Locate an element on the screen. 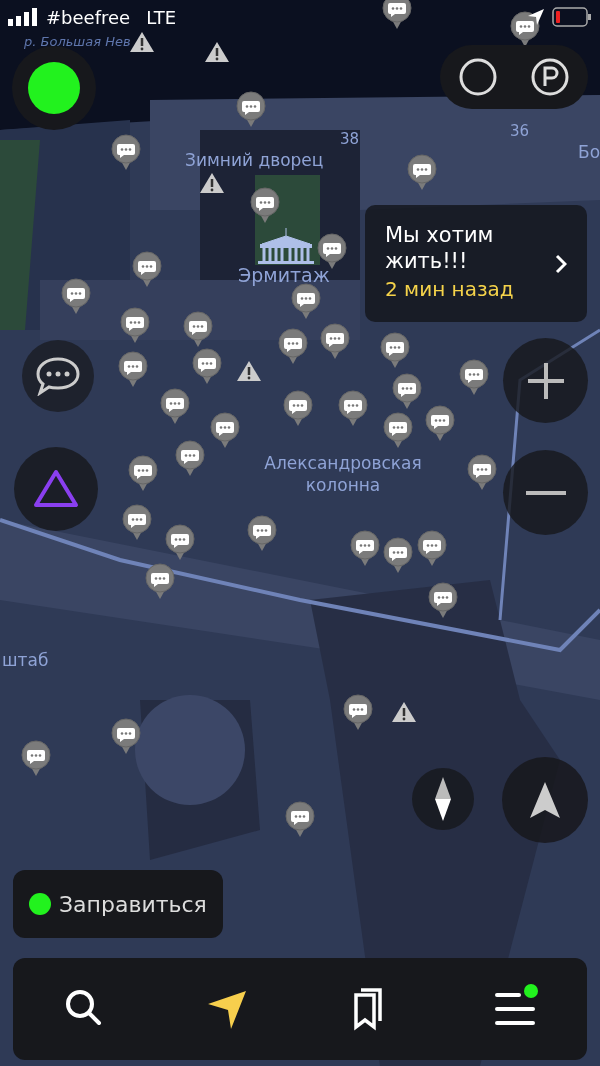 The image size is (600, 1066). parking-button is located at coordinates (550, 77).